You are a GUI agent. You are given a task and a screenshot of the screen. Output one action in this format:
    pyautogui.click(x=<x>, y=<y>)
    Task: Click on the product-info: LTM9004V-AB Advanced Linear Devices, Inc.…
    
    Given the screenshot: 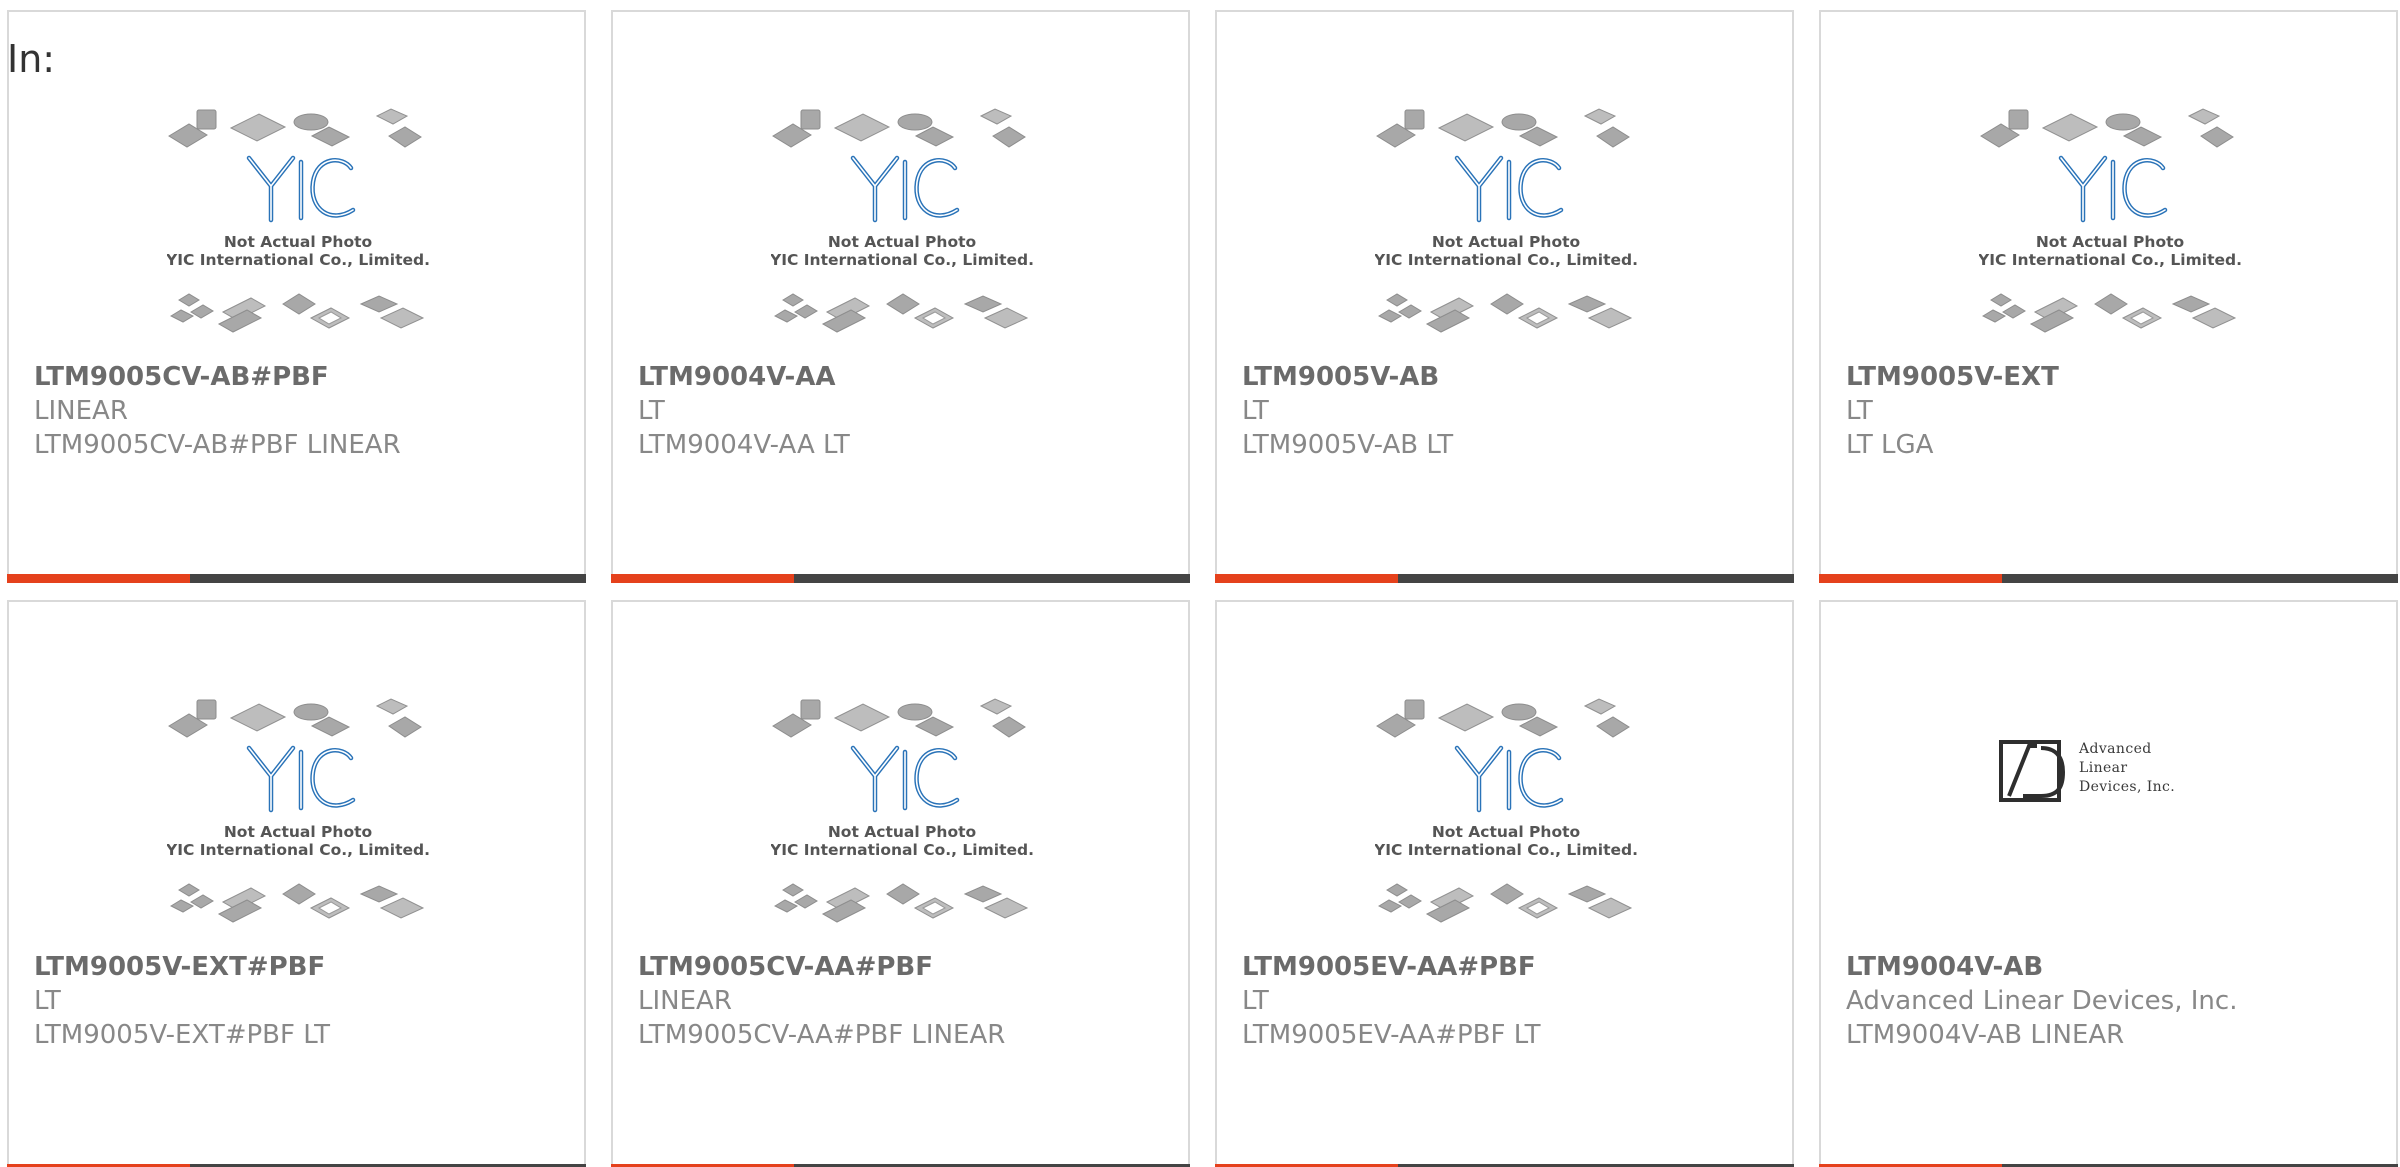 What is the action you would take?
    pyautogui.click(x=2116, y=1001)
    